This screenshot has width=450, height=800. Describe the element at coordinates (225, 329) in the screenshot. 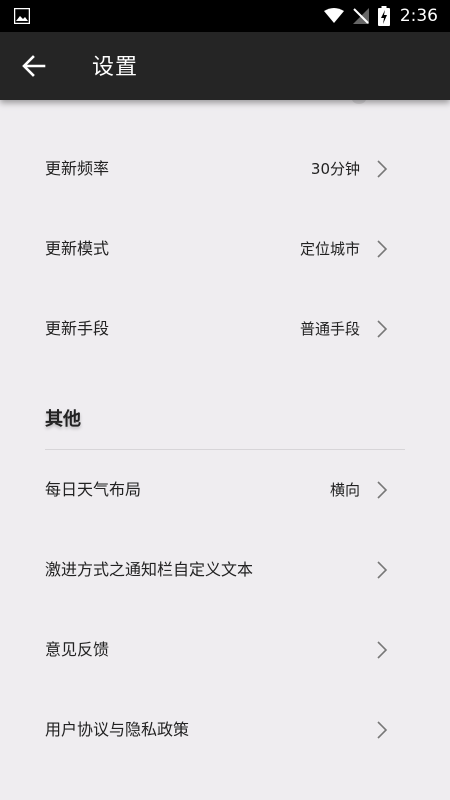

I see `settings-row-update-method: 更新手段 普通手段` at that location.